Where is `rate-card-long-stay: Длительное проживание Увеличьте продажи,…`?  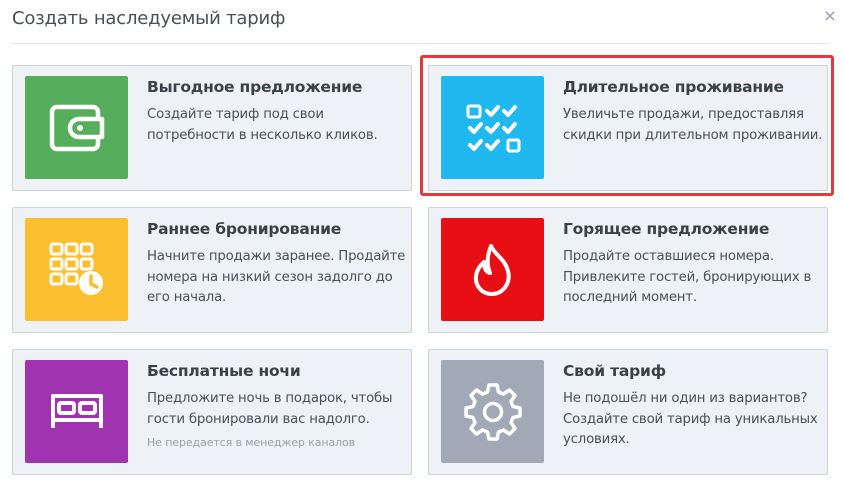 rate-card-long-stay: Длительное проживание Увеличьте продажи,… is located at coordinates (628, 128).